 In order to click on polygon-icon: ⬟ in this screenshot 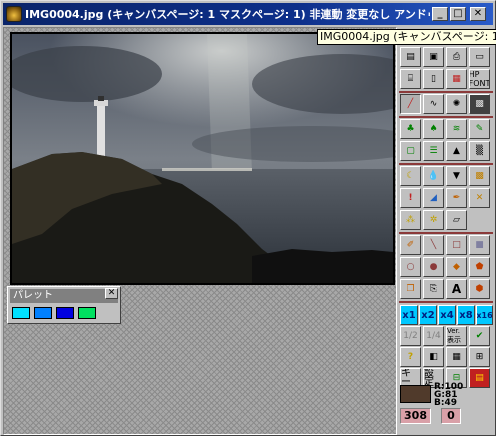, I will do `click(479, 267)`.